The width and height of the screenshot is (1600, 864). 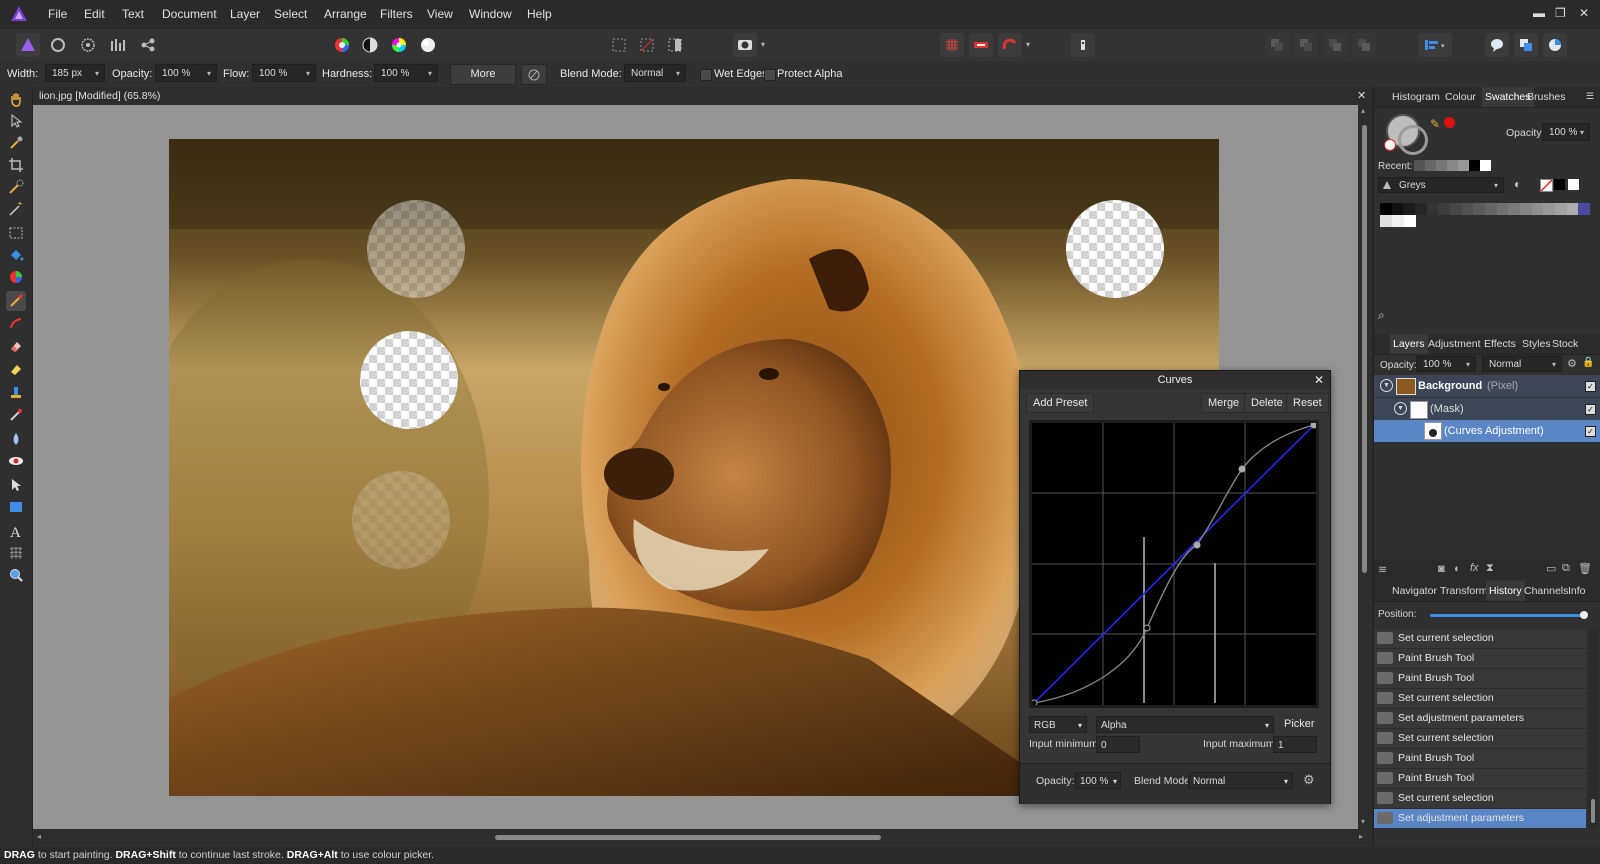 What do you see at coordinates (1474, 568) in the screenshot?
I see `fx-icon: fx` at bounding box center [1474, 568].